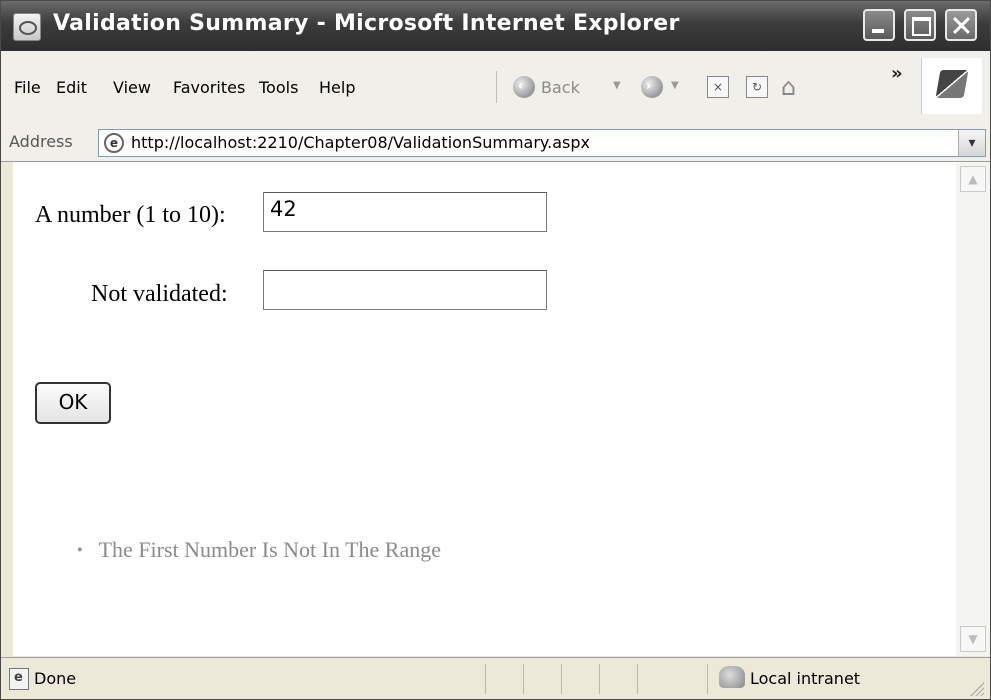 The width and height of the screenshot is (991, 700). What do you see at coordinates (27, 27) in the screenshot?
I see `ie-window-icon` at bounding box center [27, 27].